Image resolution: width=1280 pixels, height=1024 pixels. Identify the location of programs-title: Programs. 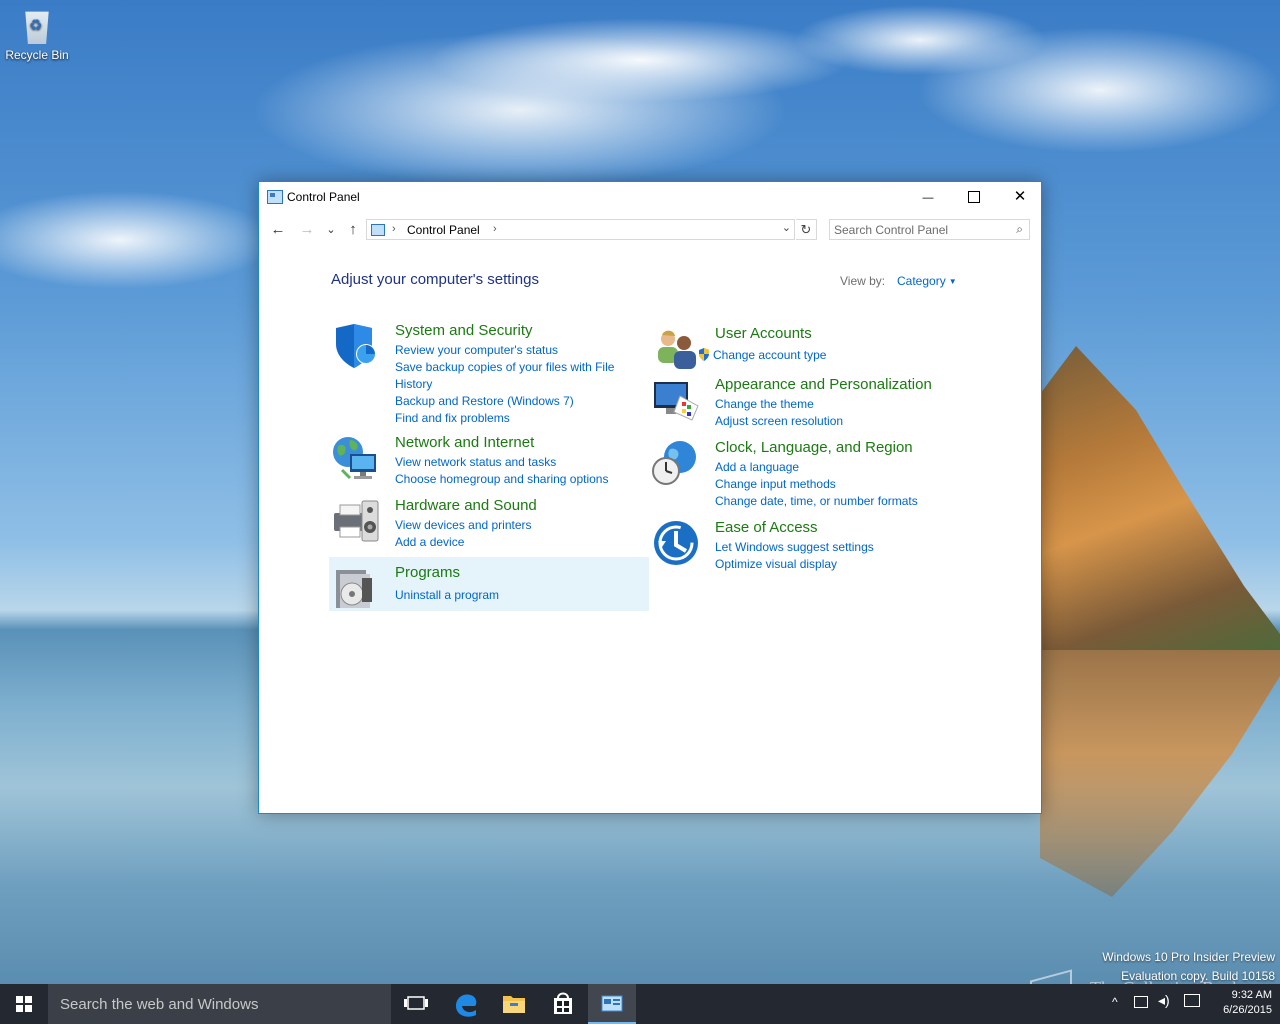
(427, 572).